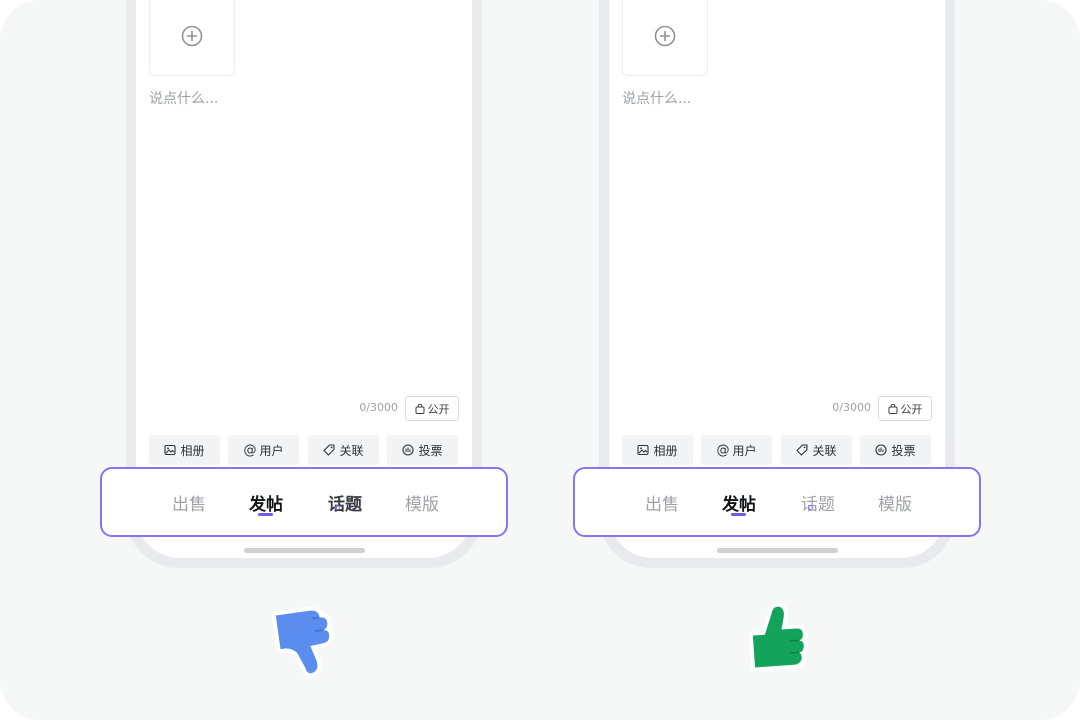 The image size is (1080, 720). What do you see at coordinates (302, 642) in the screenshot?
I see `thumbs-down-icon` at bounding box center [302, 642].